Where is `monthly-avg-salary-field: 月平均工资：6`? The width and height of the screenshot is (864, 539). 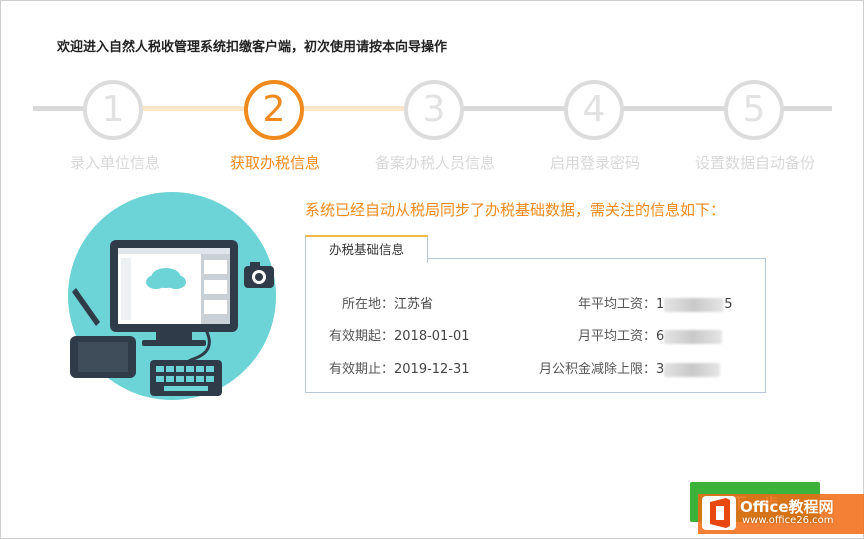 monthly-avg-salary-field: 月平均工资：6 is located at coordinates (650, 334).